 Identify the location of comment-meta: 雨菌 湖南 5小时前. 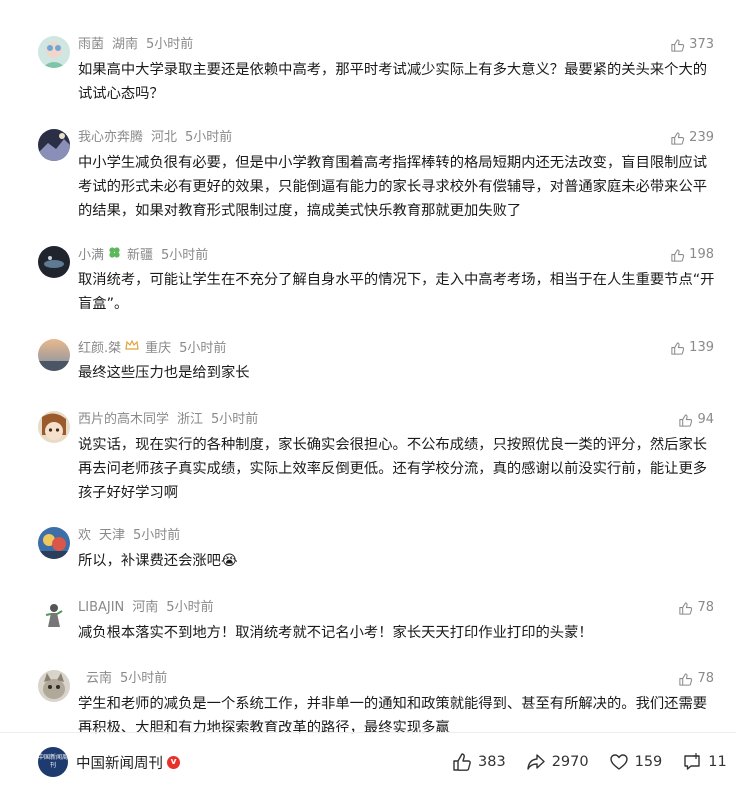
(139, 45).